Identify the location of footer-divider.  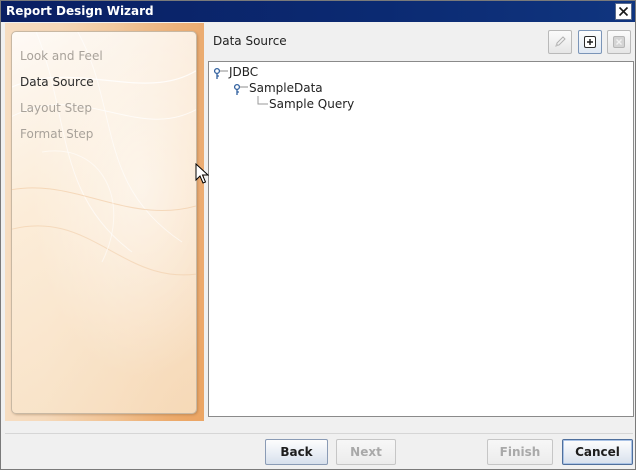
(319, 433).